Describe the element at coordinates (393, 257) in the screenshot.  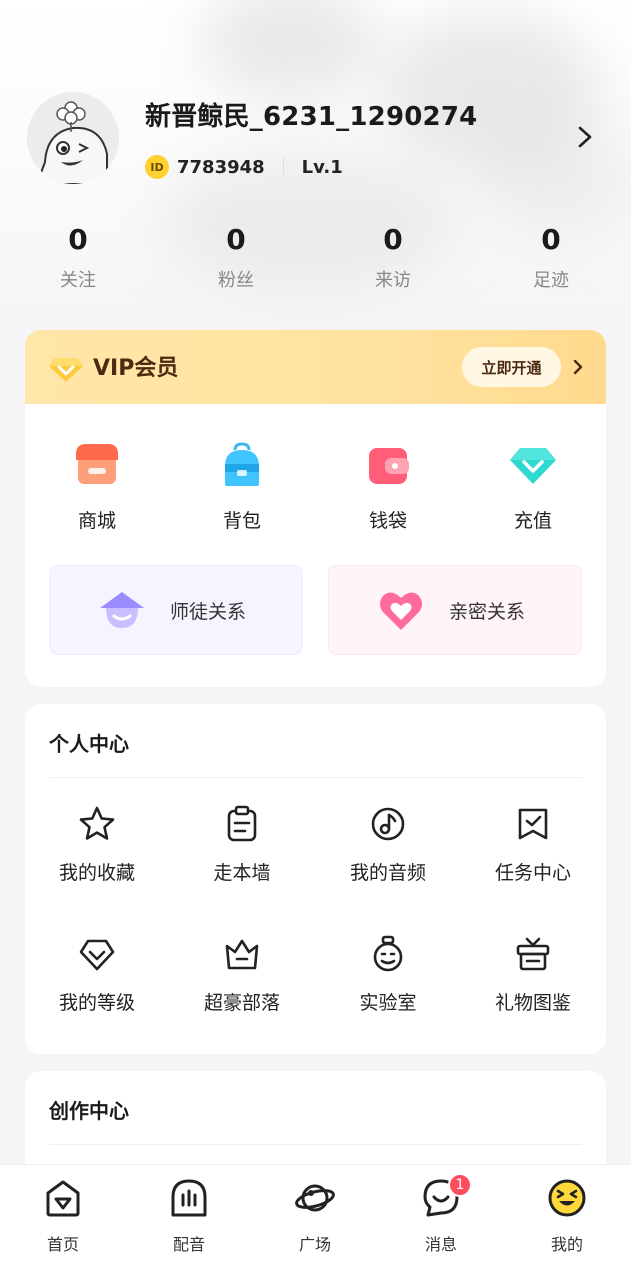
I see `stat-visitors: 0 来访` at that location.